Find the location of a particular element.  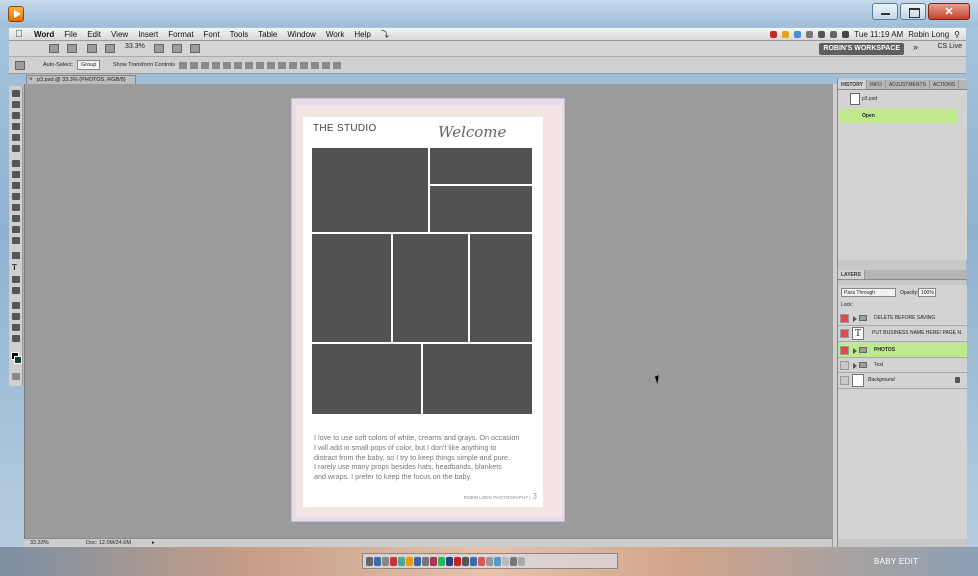

bluetooth-icon is located at coordinates (810, 34).